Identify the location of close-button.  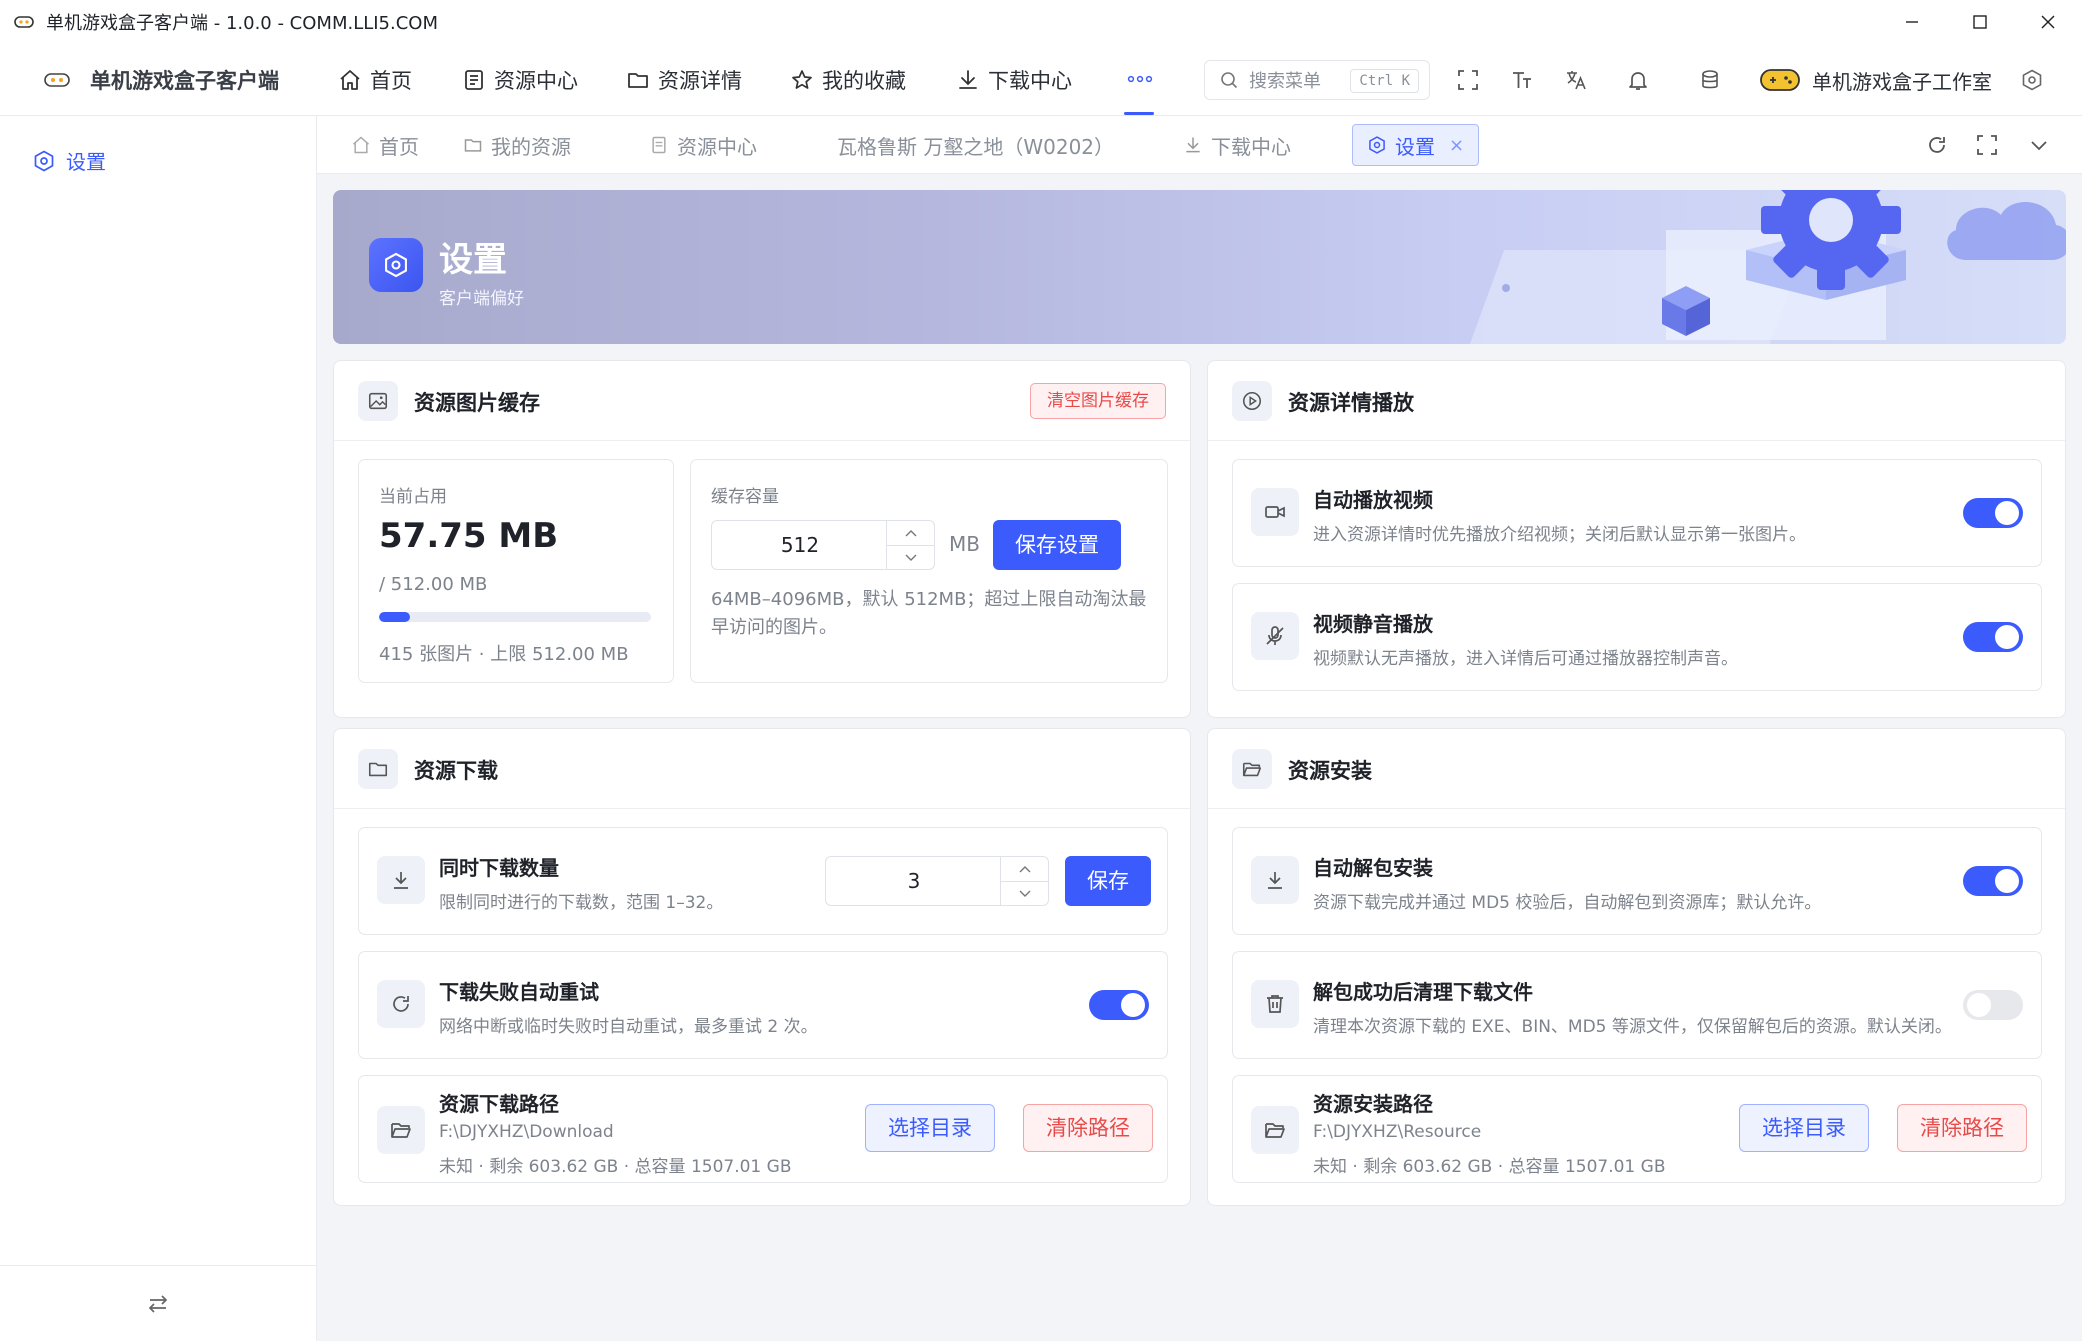
(2048, 22).